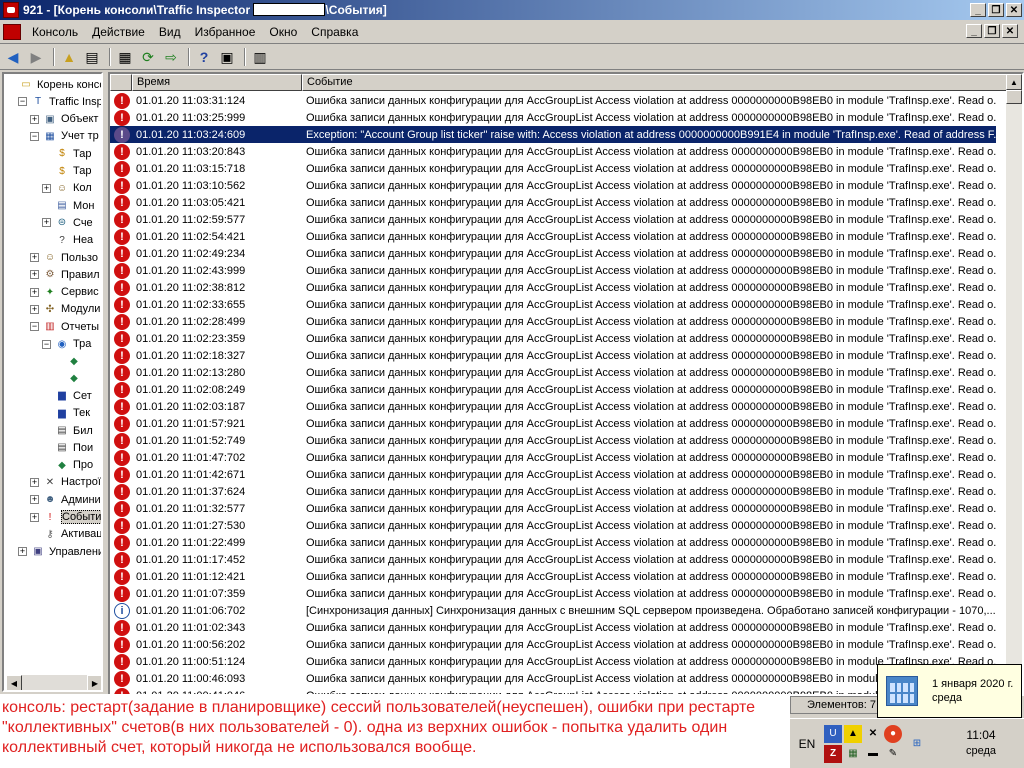 The image size is (1024, 768). What do you see at coordinates (68, 205) in the screenshot?
I see `tree-item: ▤ Мон` at bounding box center [68, 205].